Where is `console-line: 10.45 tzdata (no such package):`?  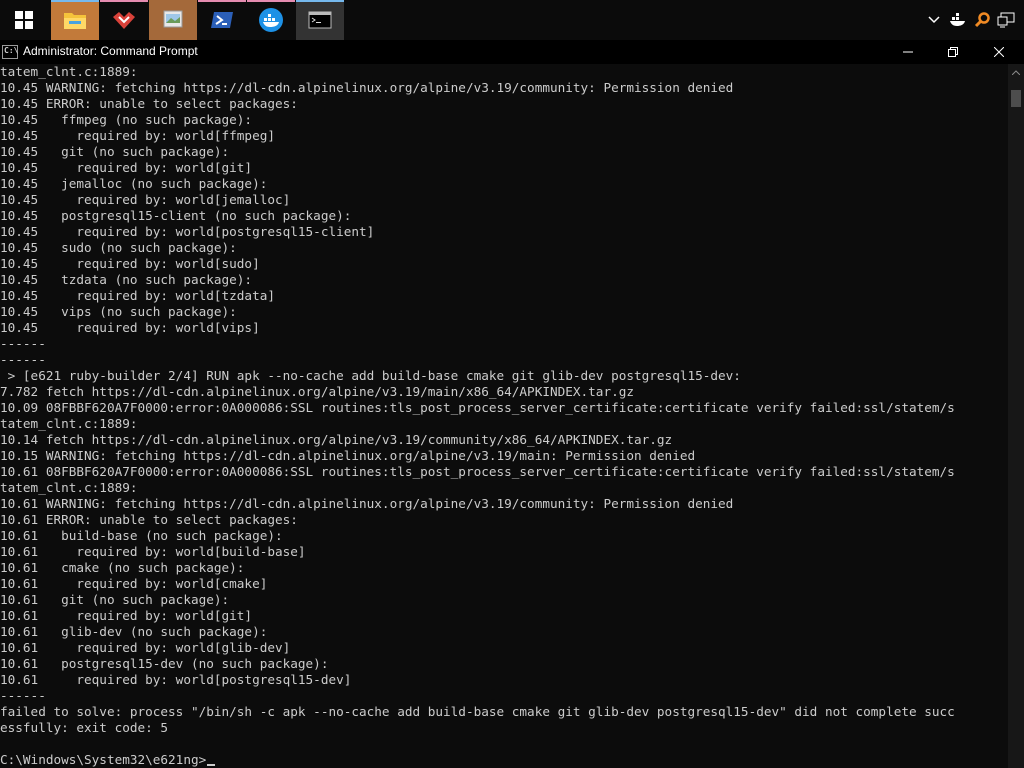 console-line: 10.45 tzdata (no such package): is located at coordinates (126, 279).